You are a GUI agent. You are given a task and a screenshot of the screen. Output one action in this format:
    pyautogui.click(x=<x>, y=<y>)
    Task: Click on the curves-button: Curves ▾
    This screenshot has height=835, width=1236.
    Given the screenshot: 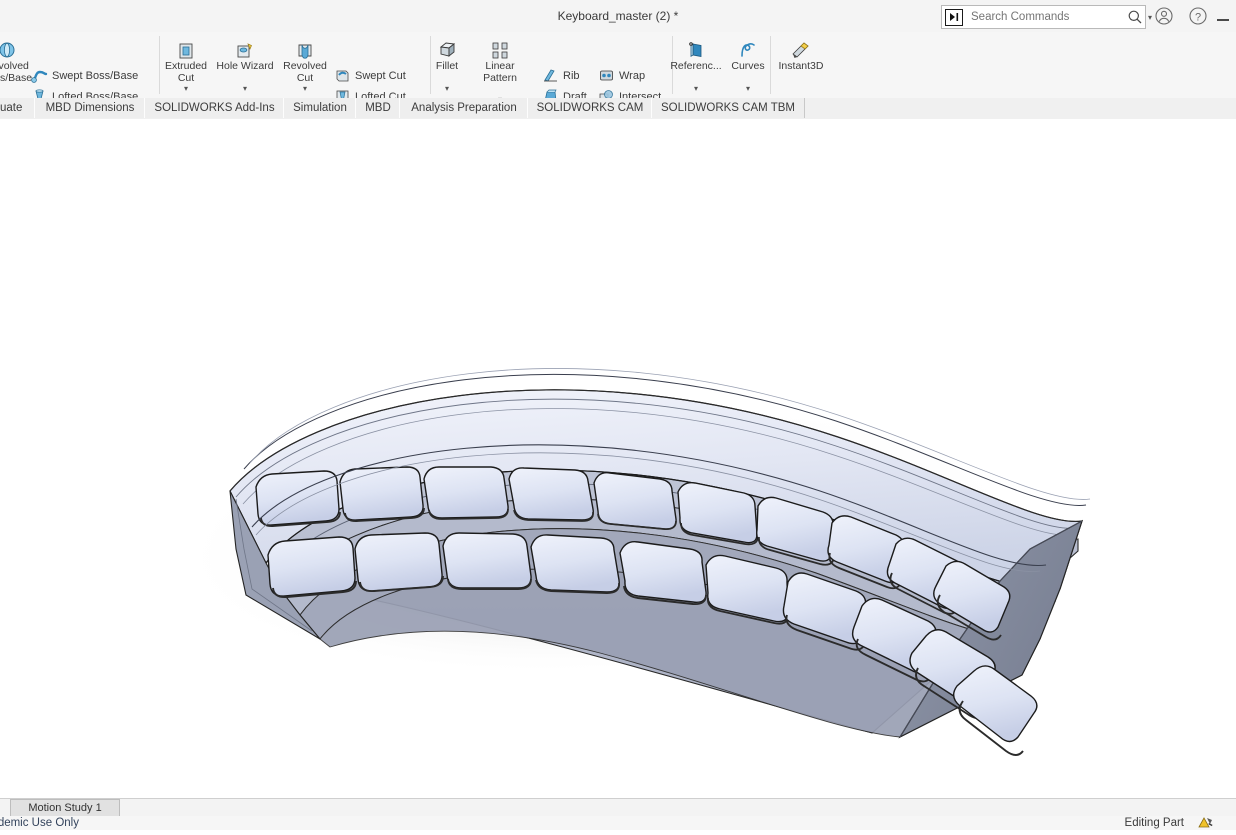 What is the action you would take?
    pyautogui.click(x=748, y=63)
    